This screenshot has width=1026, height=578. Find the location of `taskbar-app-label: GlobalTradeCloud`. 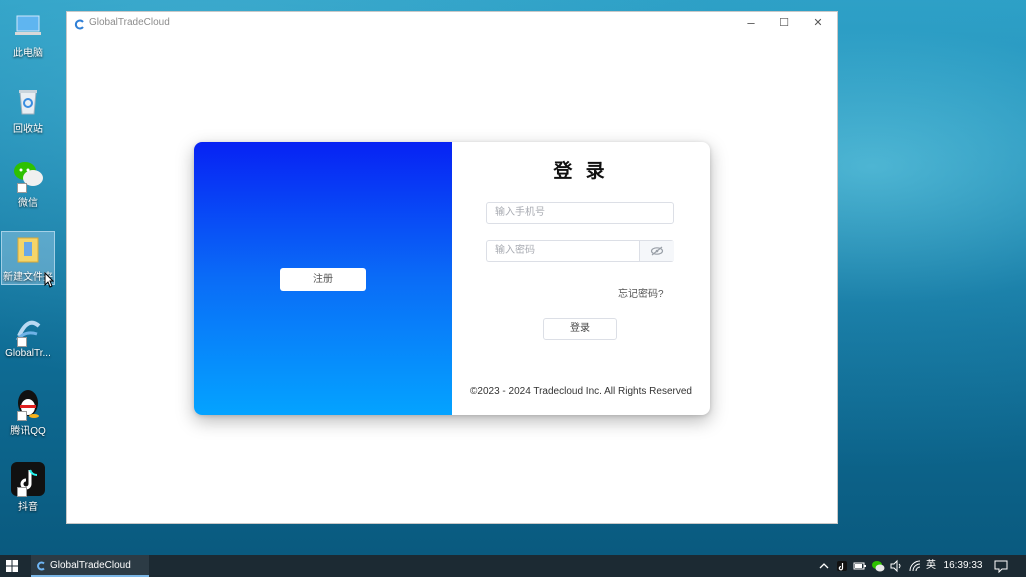

taskbar-app-label: GlobalTradeCloud is located at coordinates (90, 565).